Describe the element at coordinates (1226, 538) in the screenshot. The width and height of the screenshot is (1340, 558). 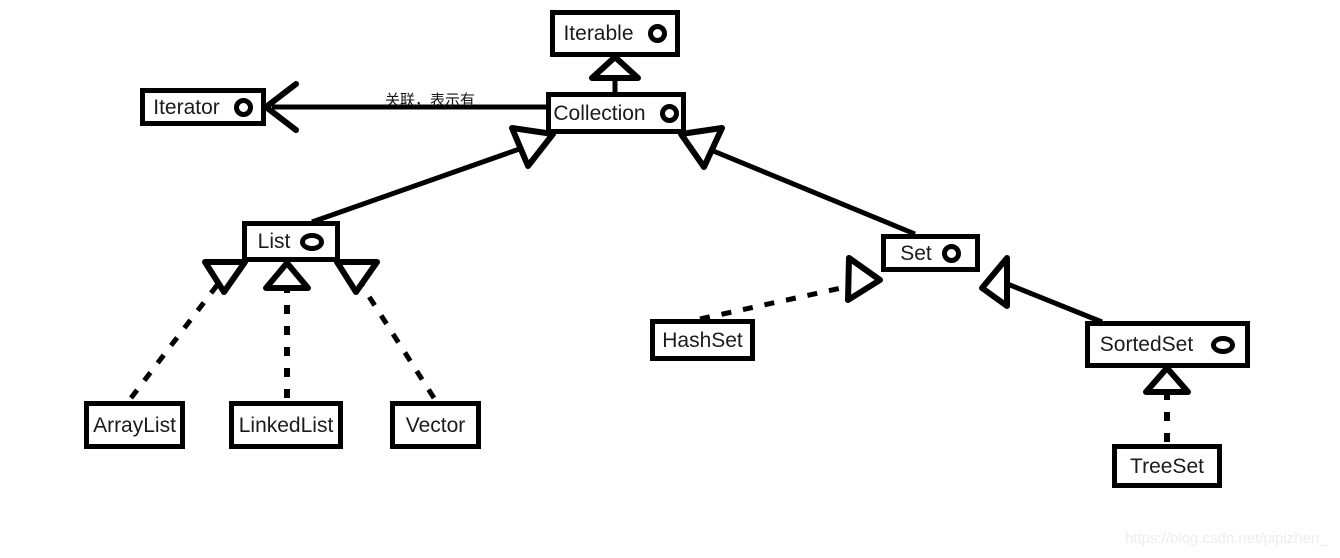
I see `watermark: https://blog.csdn.net/pipizhen_` at that location.